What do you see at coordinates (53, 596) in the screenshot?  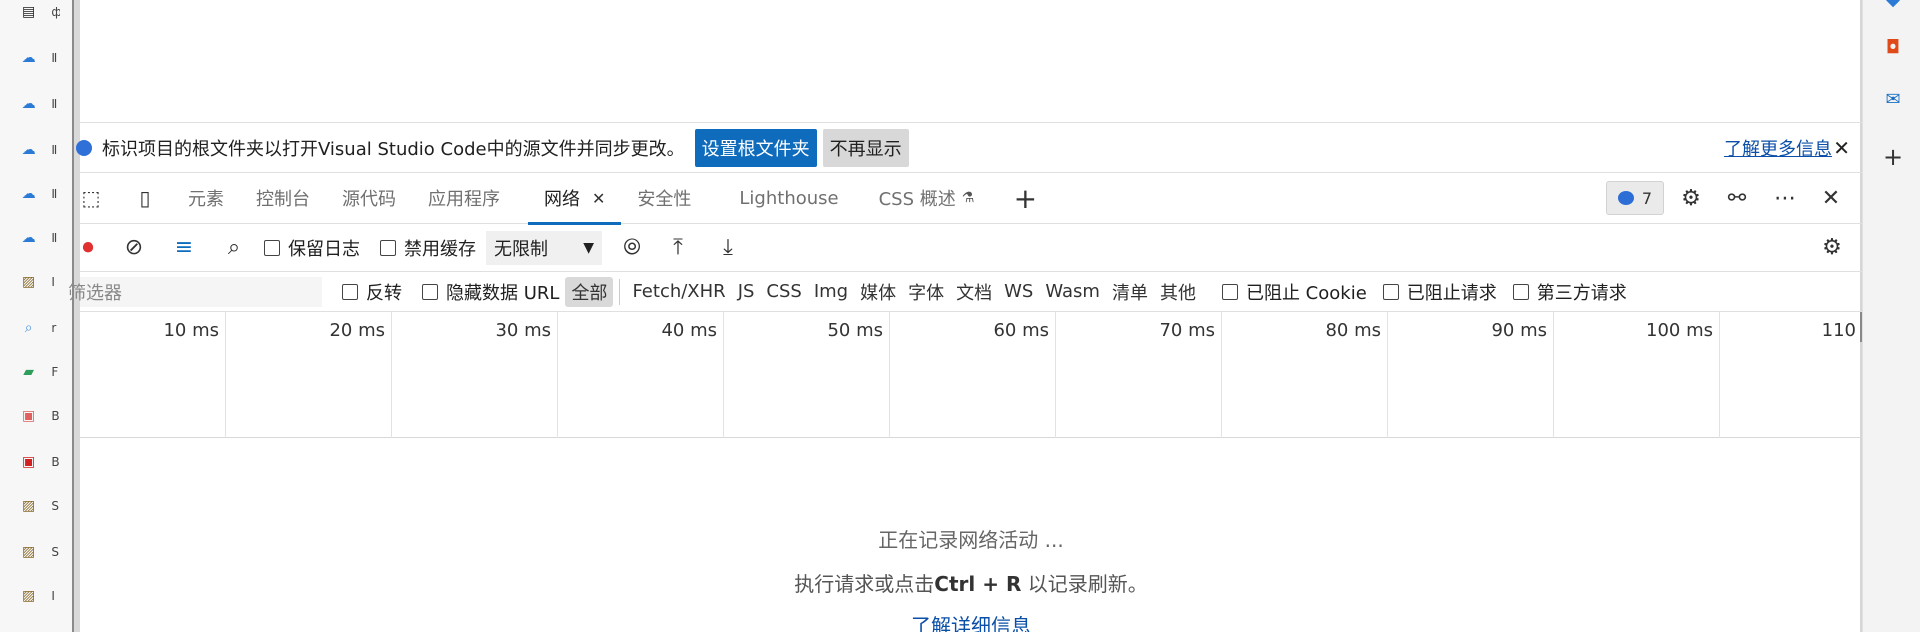 I see `favorite-label: I` at bounding box center [53, 596].